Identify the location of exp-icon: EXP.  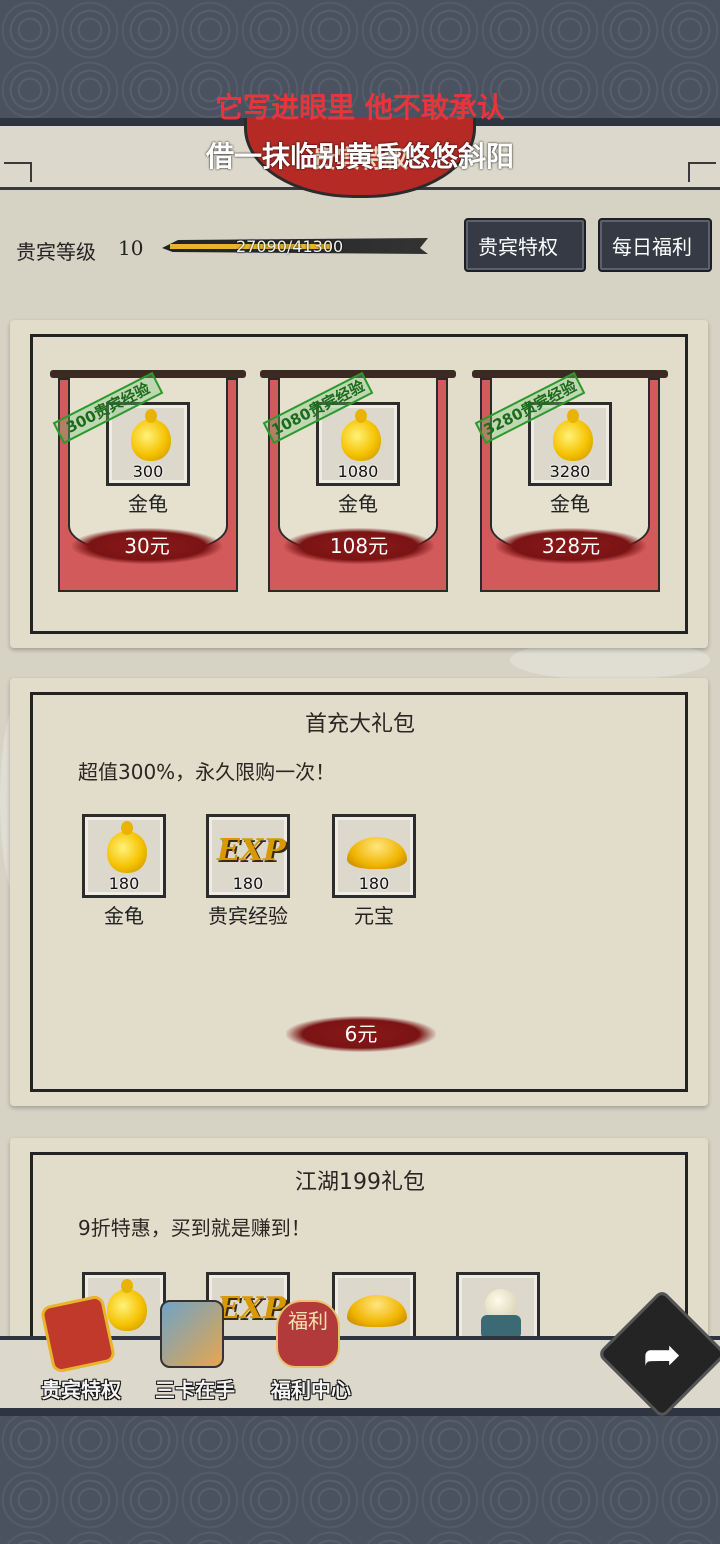
(251, 850).